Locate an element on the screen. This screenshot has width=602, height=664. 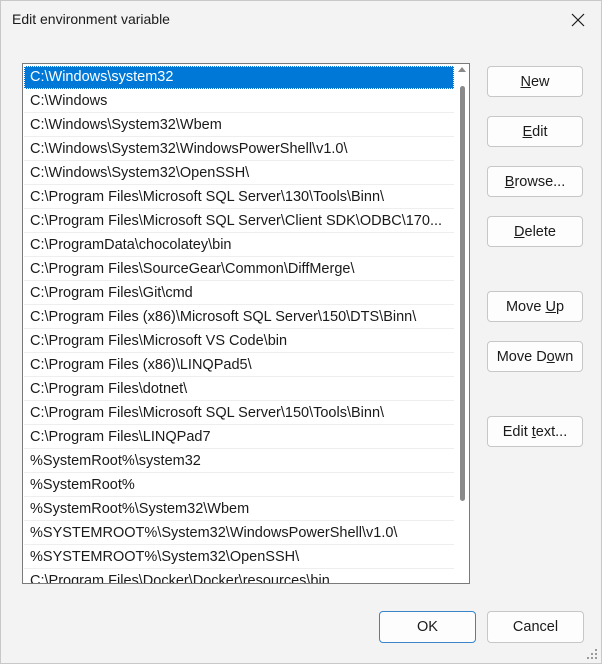
close-icon is located at coordinates (578, 20).